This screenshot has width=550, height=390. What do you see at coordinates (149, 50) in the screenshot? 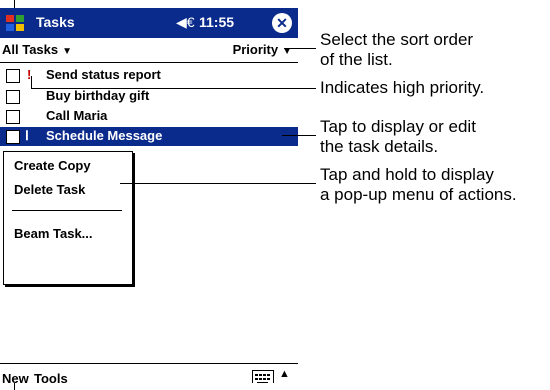
I see `filter-bar: All Tasks ▼ Priority ▼` at bounding box center [149, 50].